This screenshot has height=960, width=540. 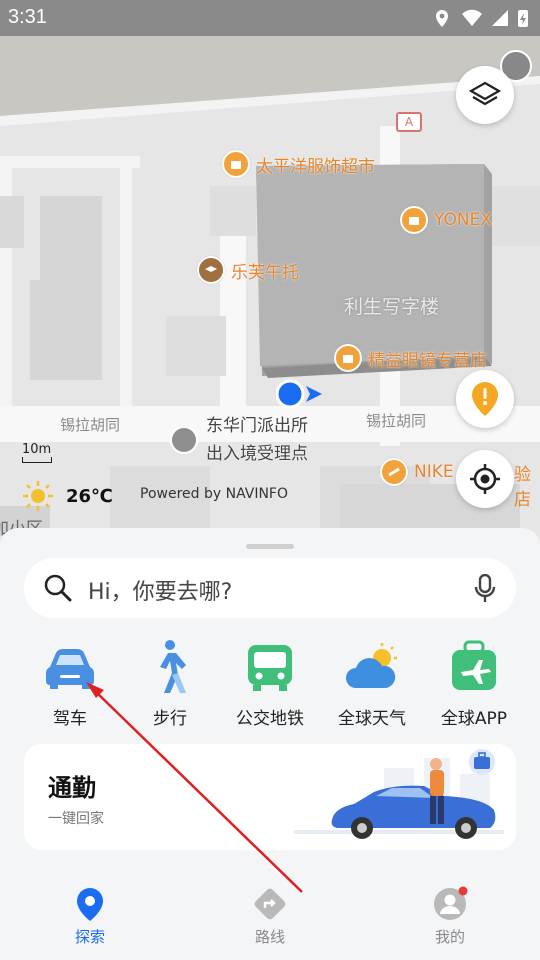 I want to click on locate-button, so click(x=485, y=479).